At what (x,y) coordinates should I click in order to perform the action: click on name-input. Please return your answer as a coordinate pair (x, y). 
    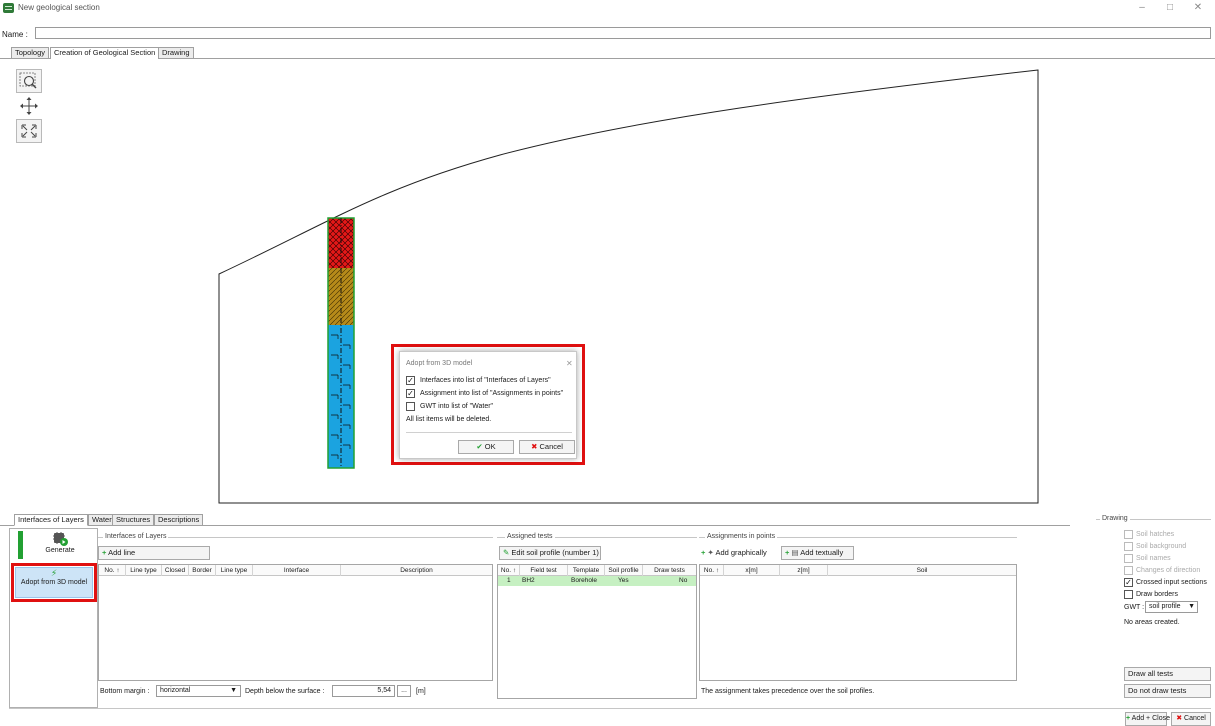
    Looking at the image, I should click on (623, 33).